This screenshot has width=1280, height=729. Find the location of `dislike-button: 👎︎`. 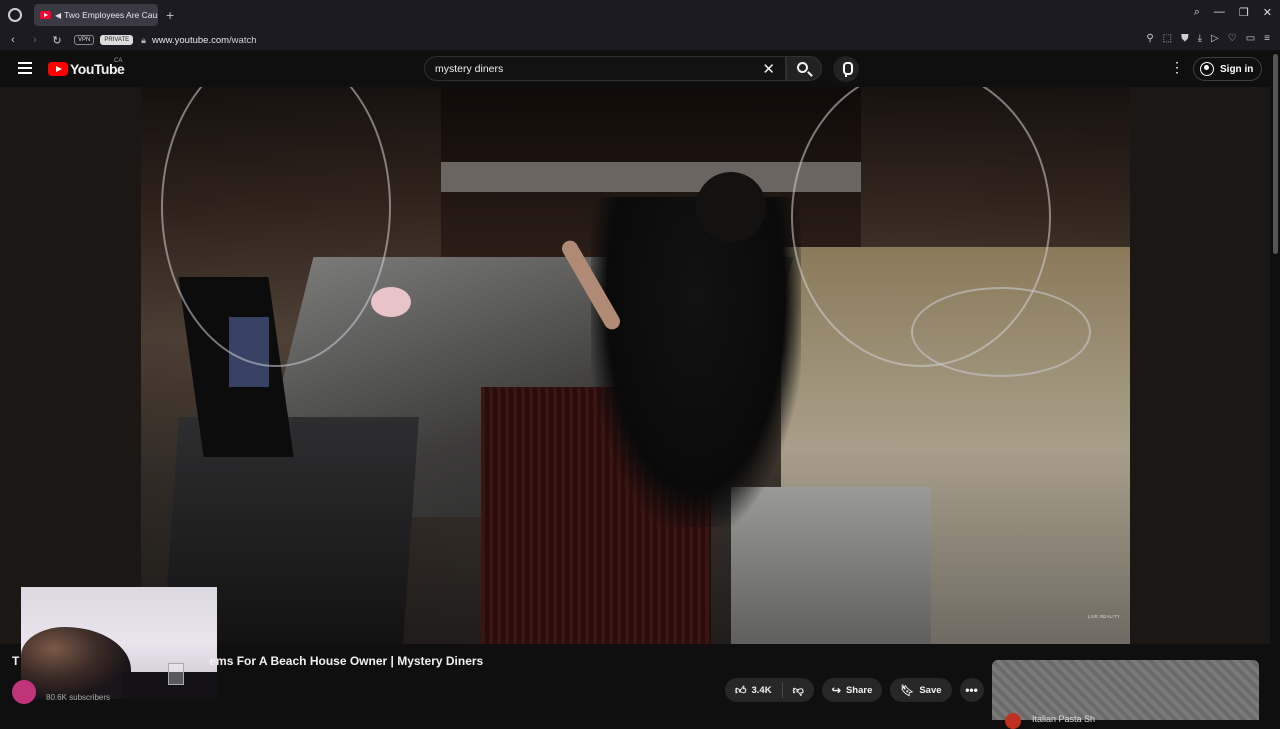

dislike-button: 👎︎ is located at coordinates (798, 690).